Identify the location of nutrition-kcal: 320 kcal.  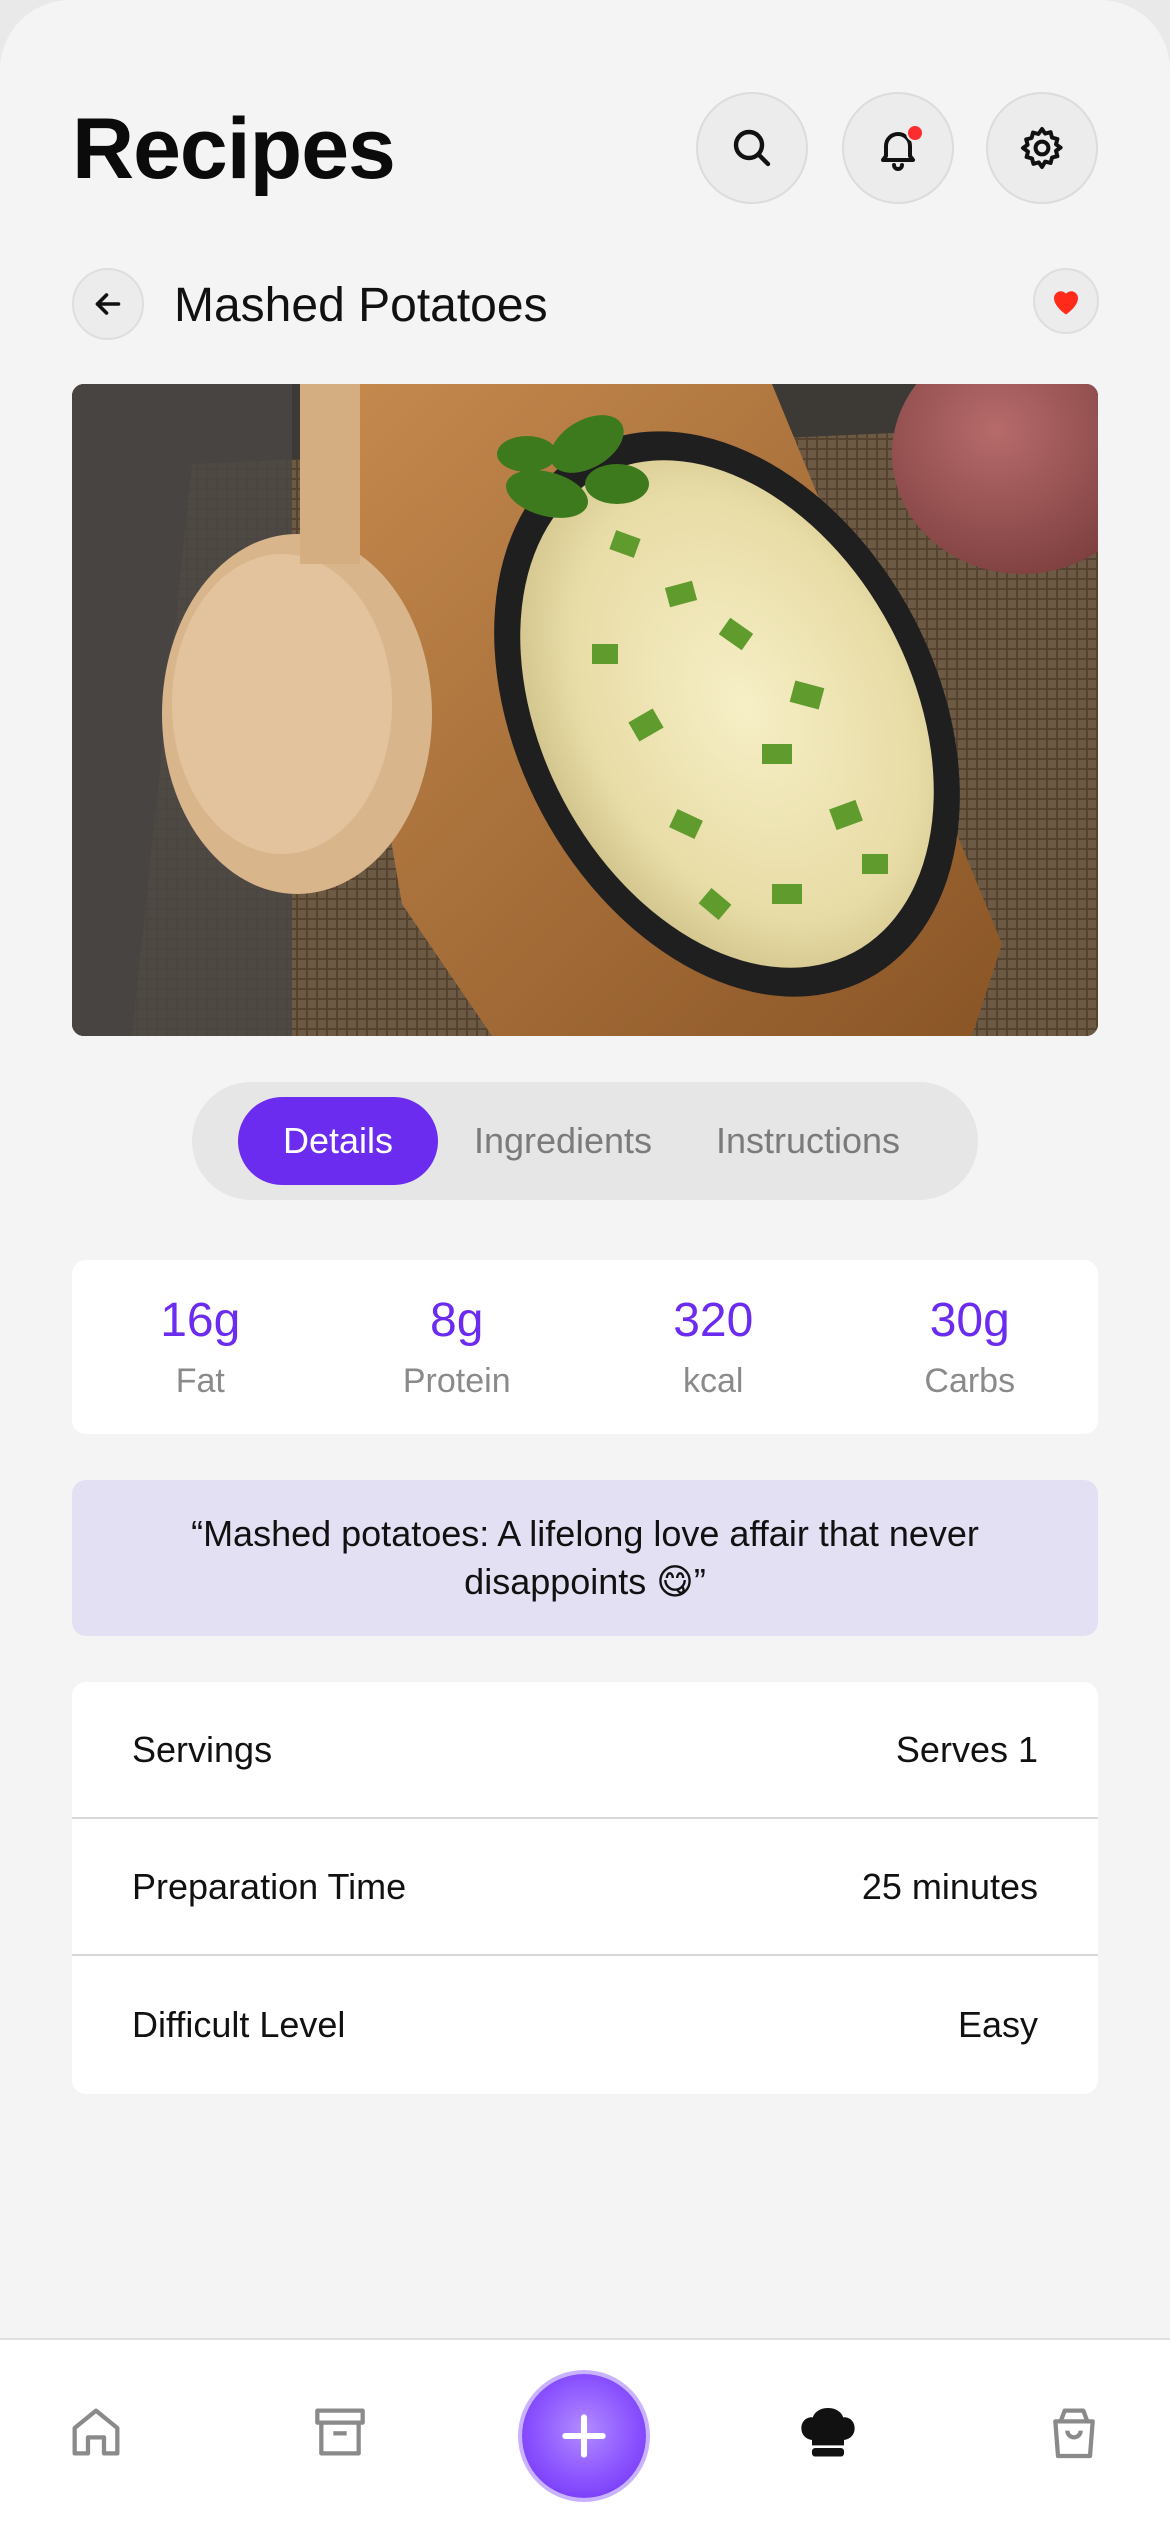
(713, 1347).